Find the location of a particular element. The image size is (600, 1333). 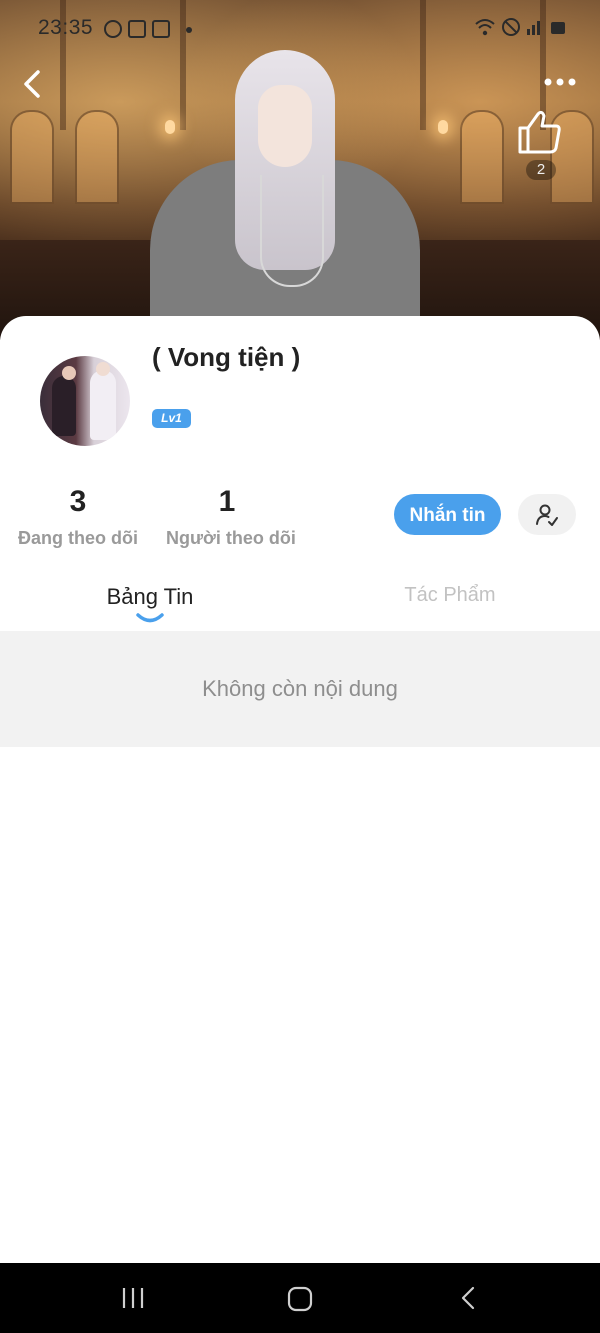

character-face is located at coordinates (285, 126).